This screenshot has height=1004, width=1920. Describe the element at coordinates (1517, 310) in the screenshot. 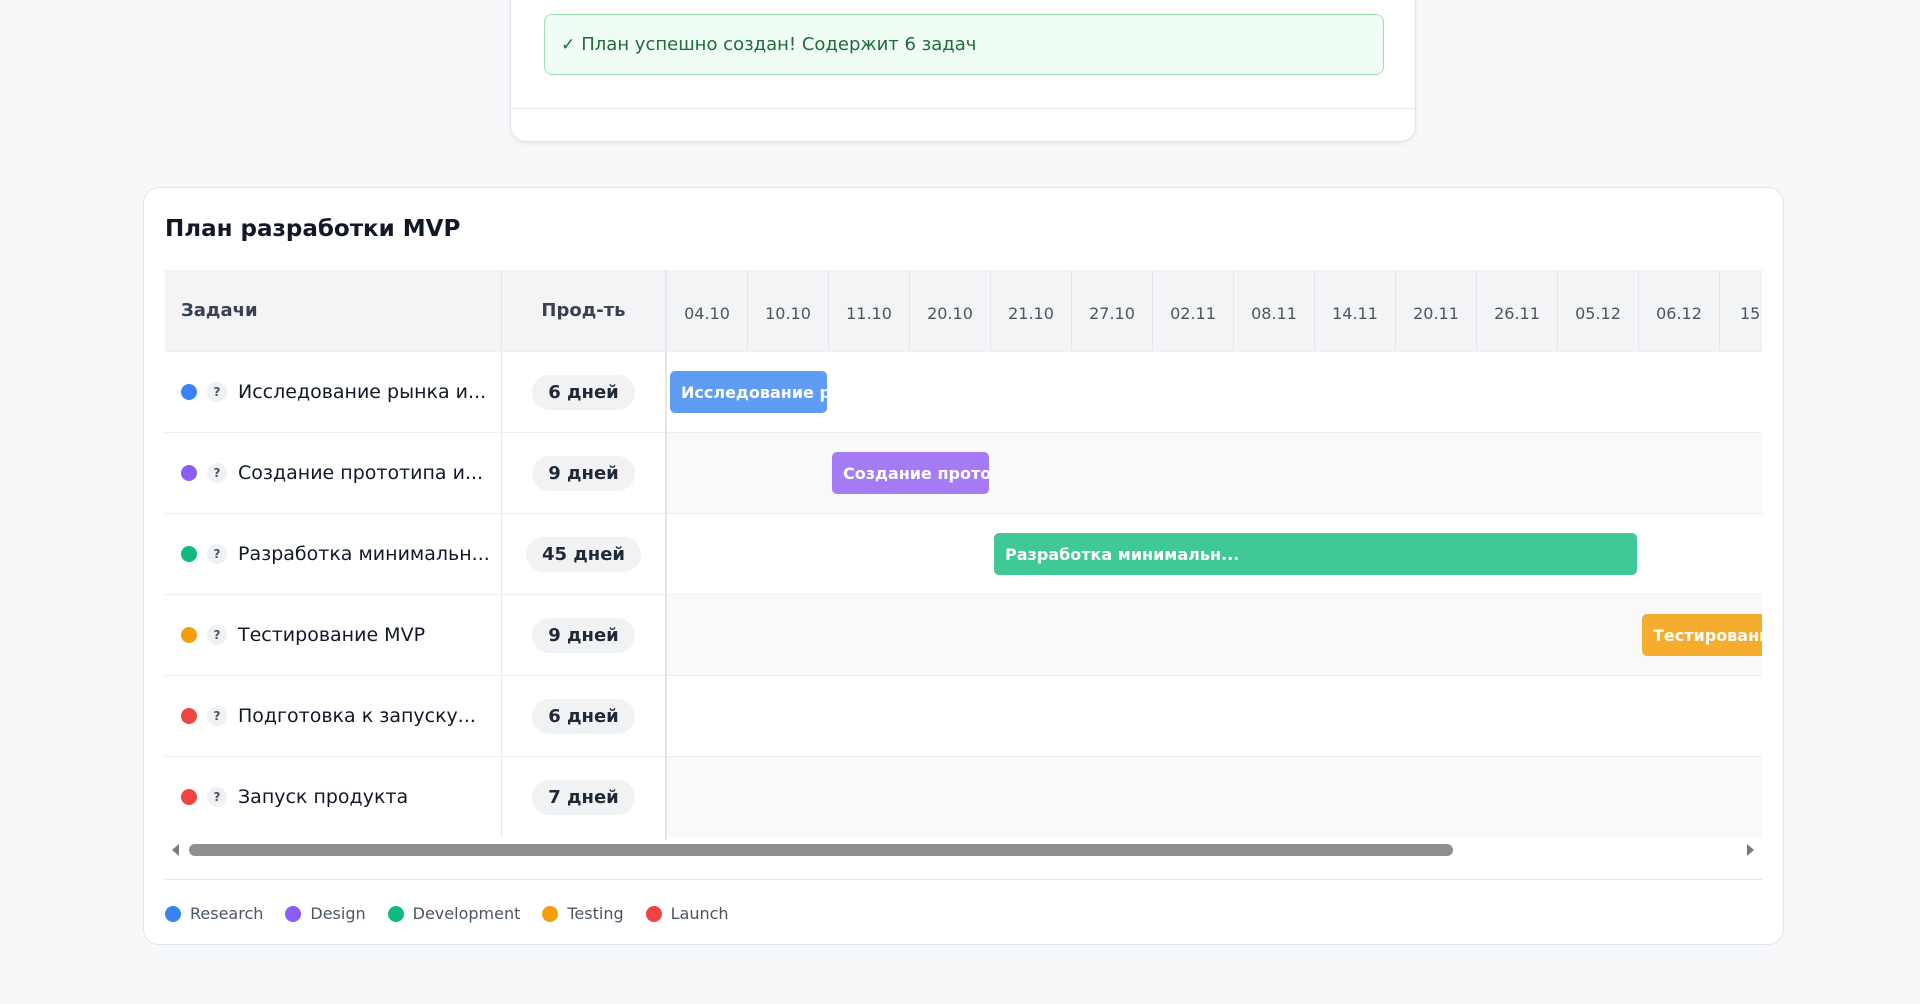

I see `date-header-cell: 26.11` at that location.